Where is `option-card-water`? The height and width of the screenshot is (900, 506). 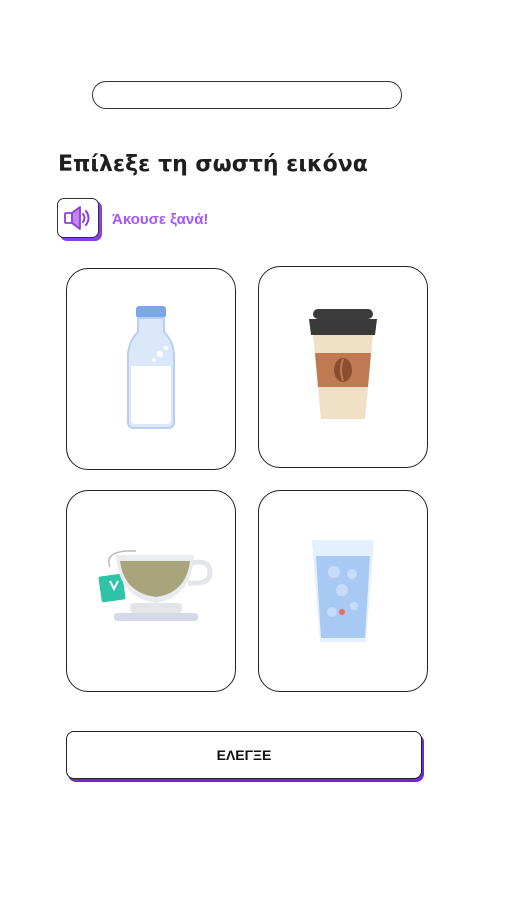 option-card-water is located at coordinates (343, 591).